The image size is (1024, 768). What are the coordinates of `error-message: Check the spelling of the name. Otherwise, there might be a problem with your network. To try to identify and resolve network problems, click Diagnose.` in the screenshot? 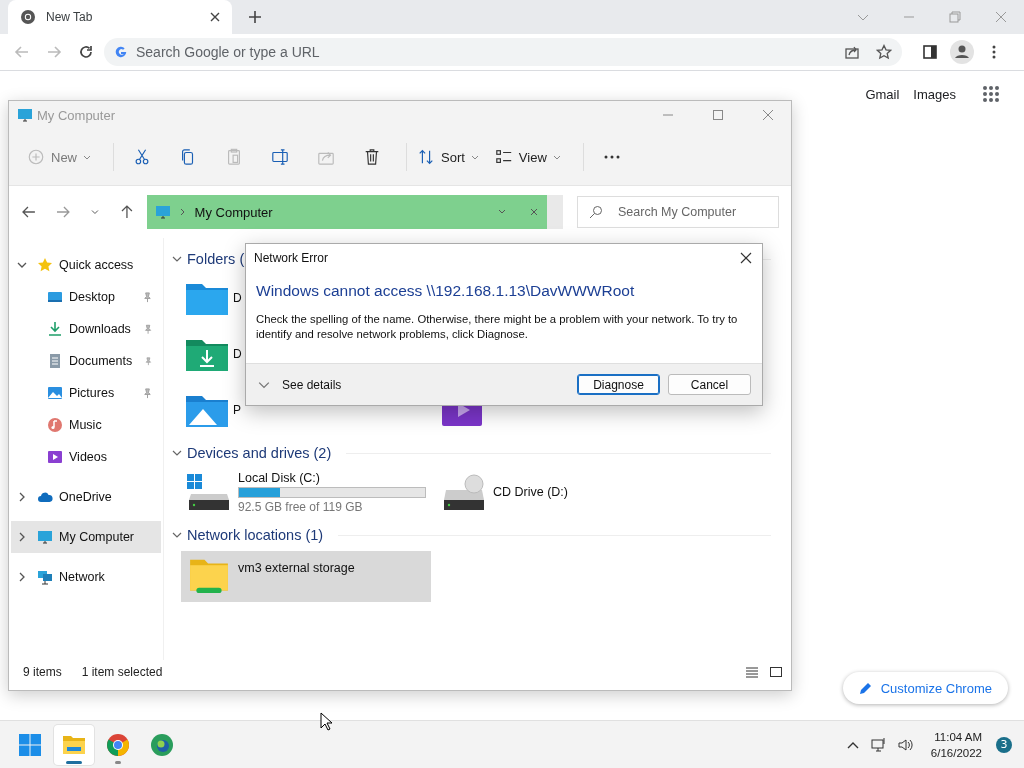 It's located at (497, 327).